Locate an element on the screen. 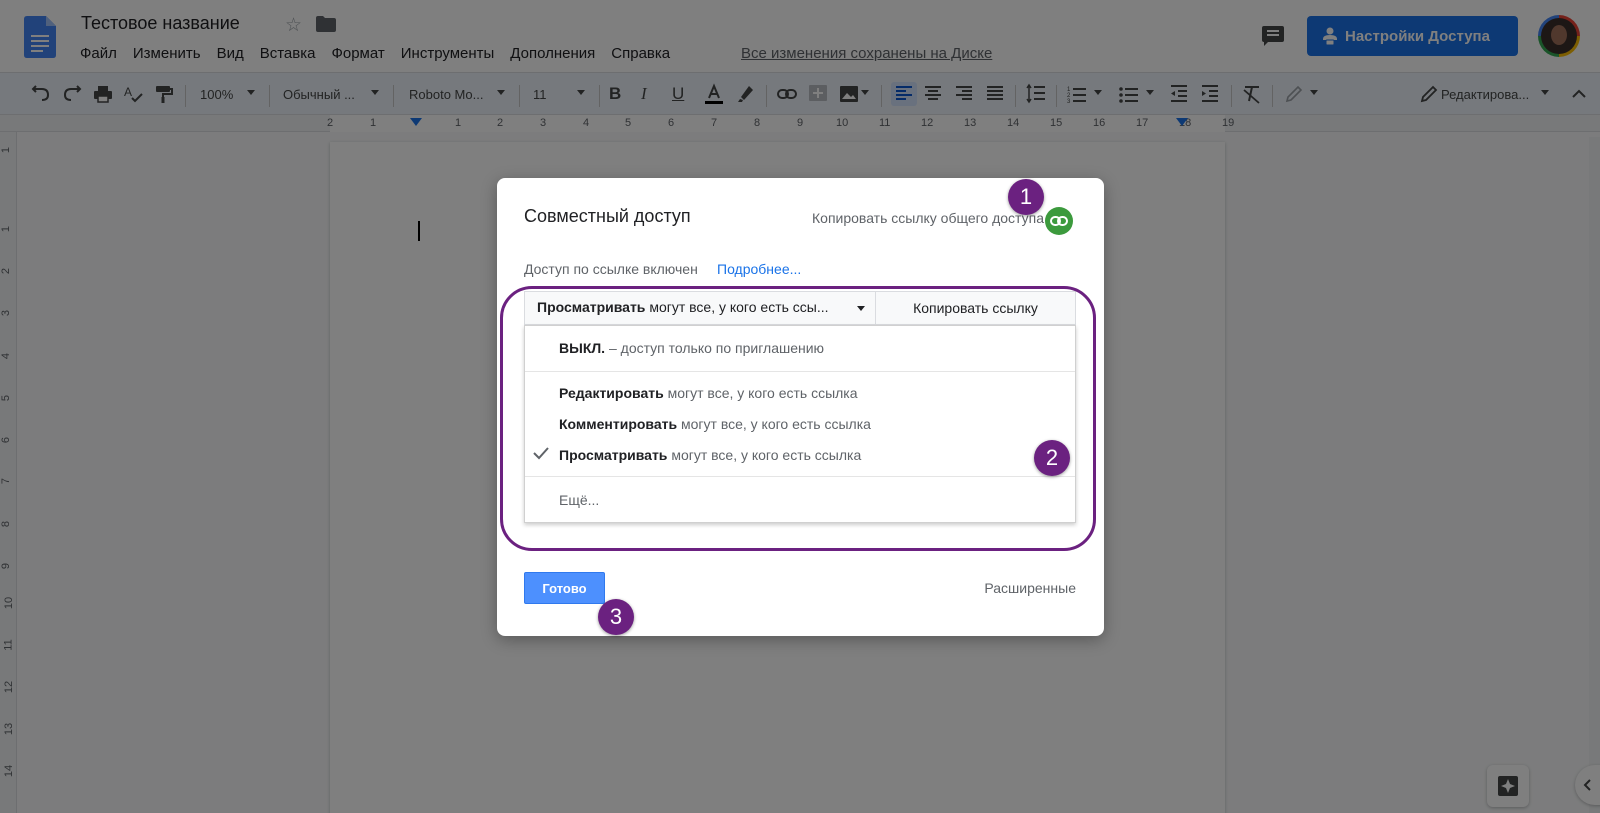 The image size is (1600, 813). dialog-title: Совместный доступ is located at coordinates (607, 216).